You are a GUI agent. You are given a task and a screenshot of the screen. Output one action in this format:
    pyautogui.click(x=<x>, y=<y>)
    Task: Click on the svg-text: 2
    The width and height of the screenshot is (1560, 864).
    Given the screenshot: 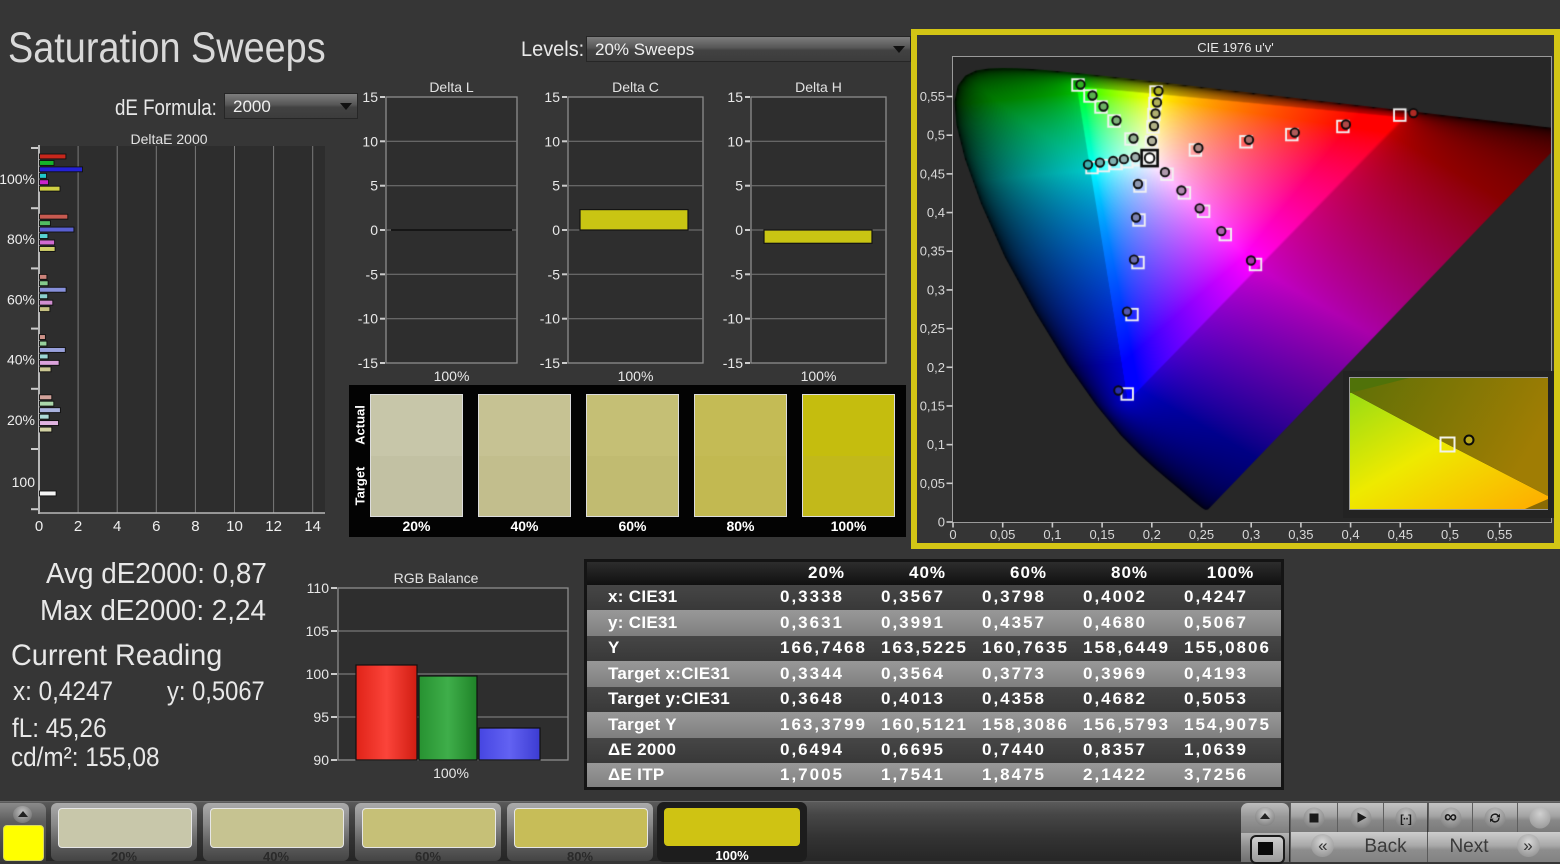 What is the action you would take?
    pyautogui.click(x=78, y=526)
    